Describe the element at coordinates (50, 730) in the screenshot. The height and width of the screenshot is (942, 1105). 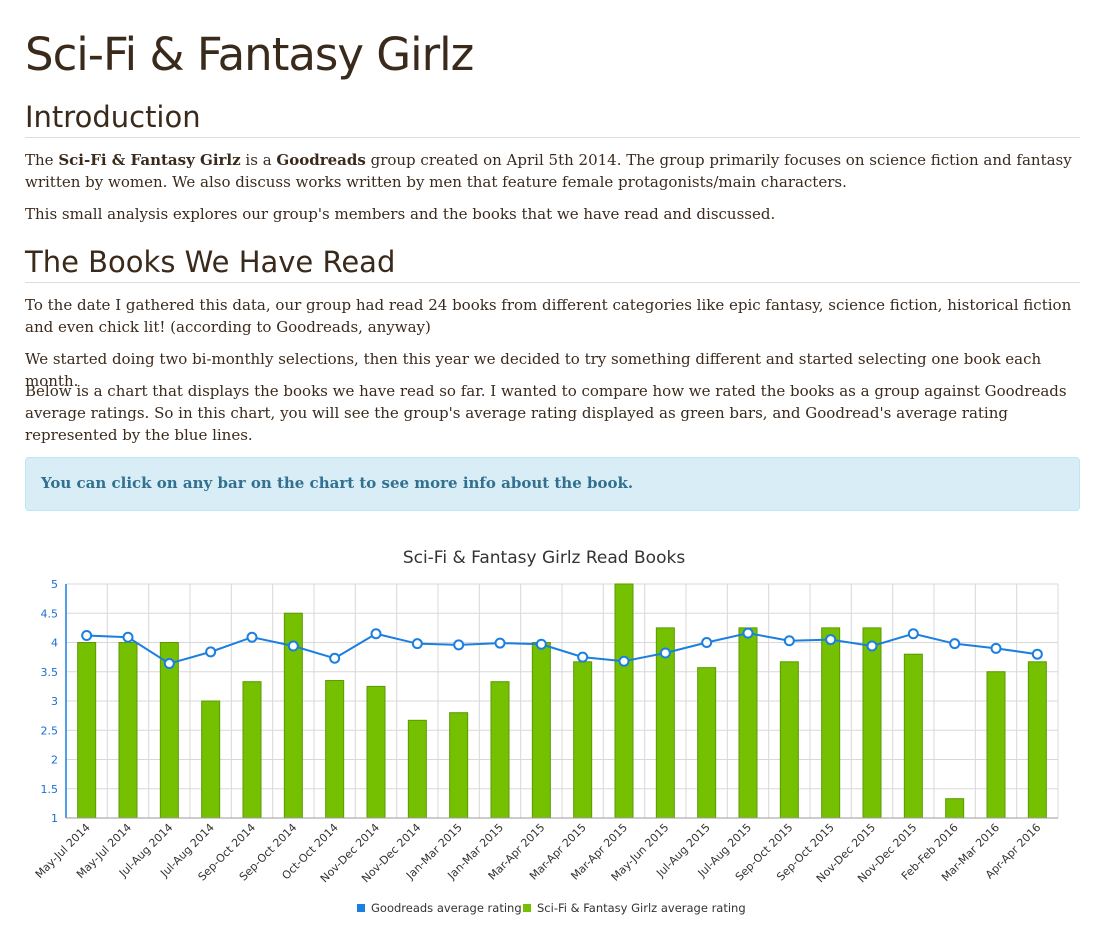
I see `y-tick-label: 2.5` at that location.